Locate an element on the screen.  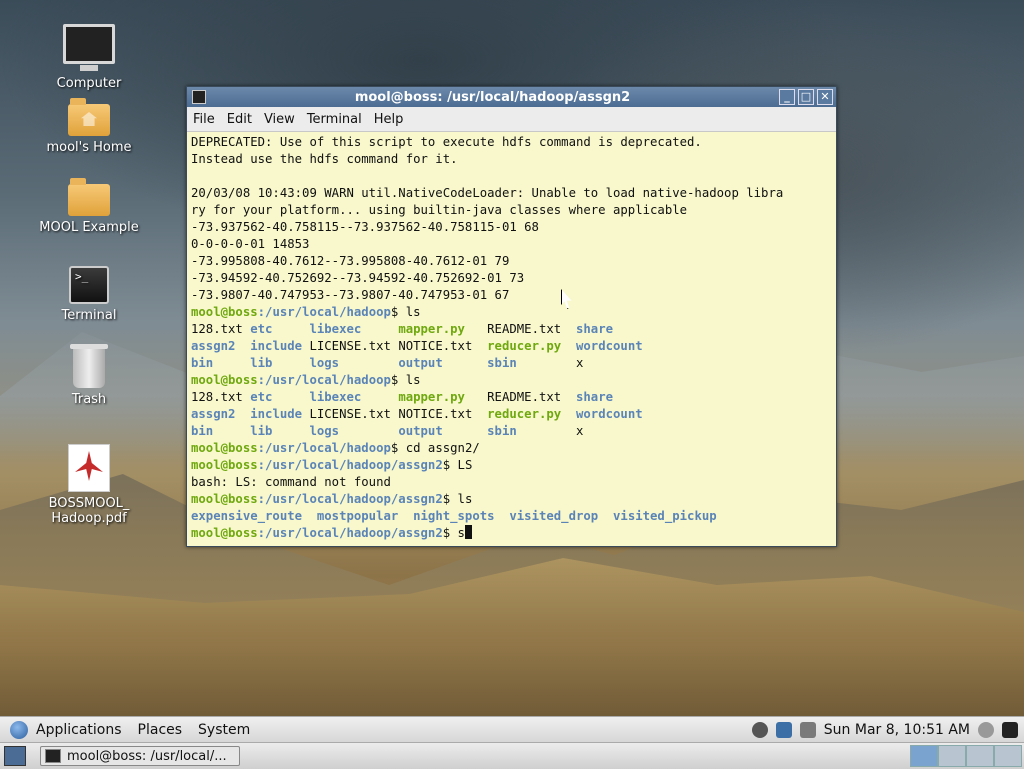
search-icon is located at coordinates (783, 730).